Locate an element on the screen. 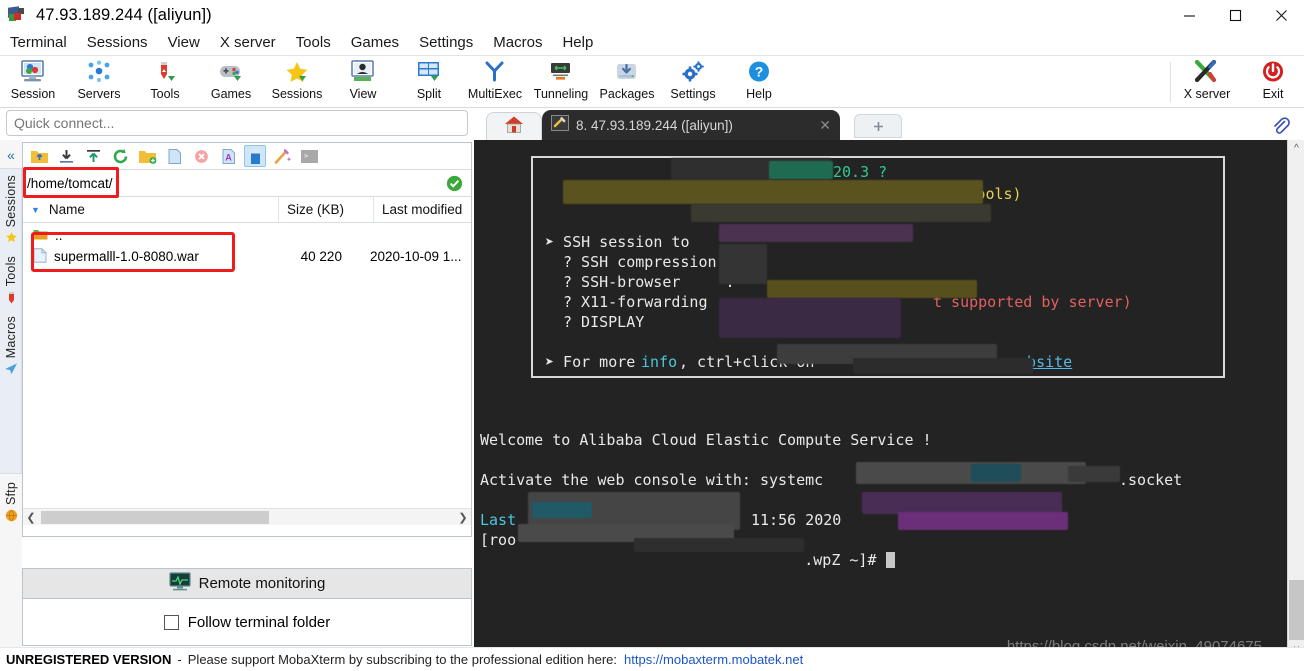  banner-line-ssh-compression: ? SSH compression : is located at coordinates (649, 262).